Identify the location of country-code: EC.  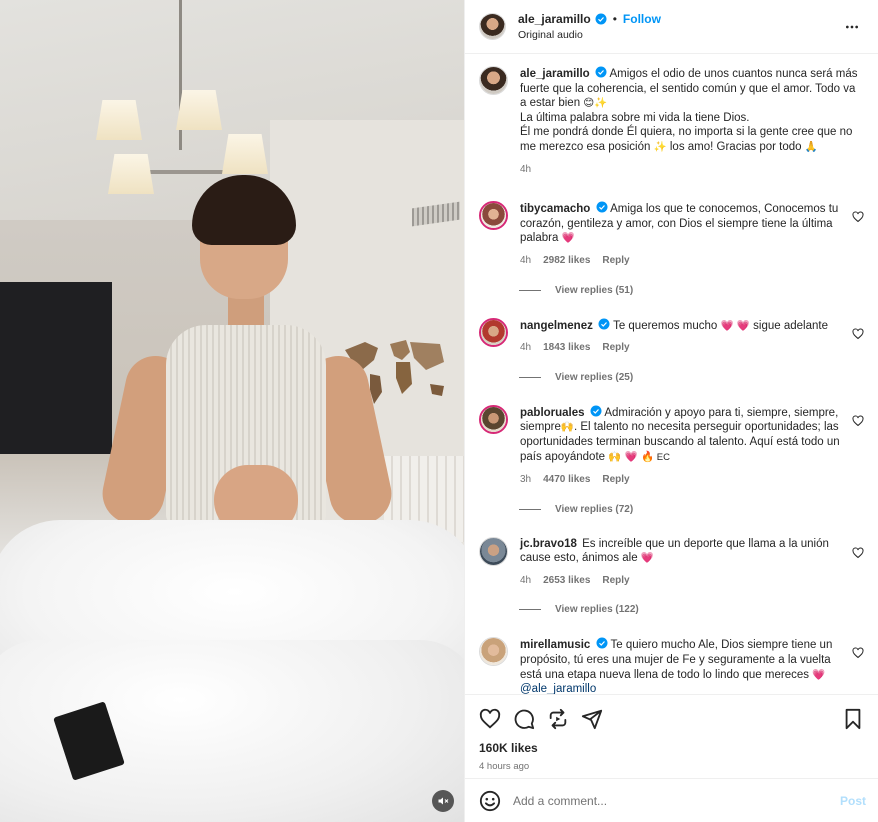
(662, 457).